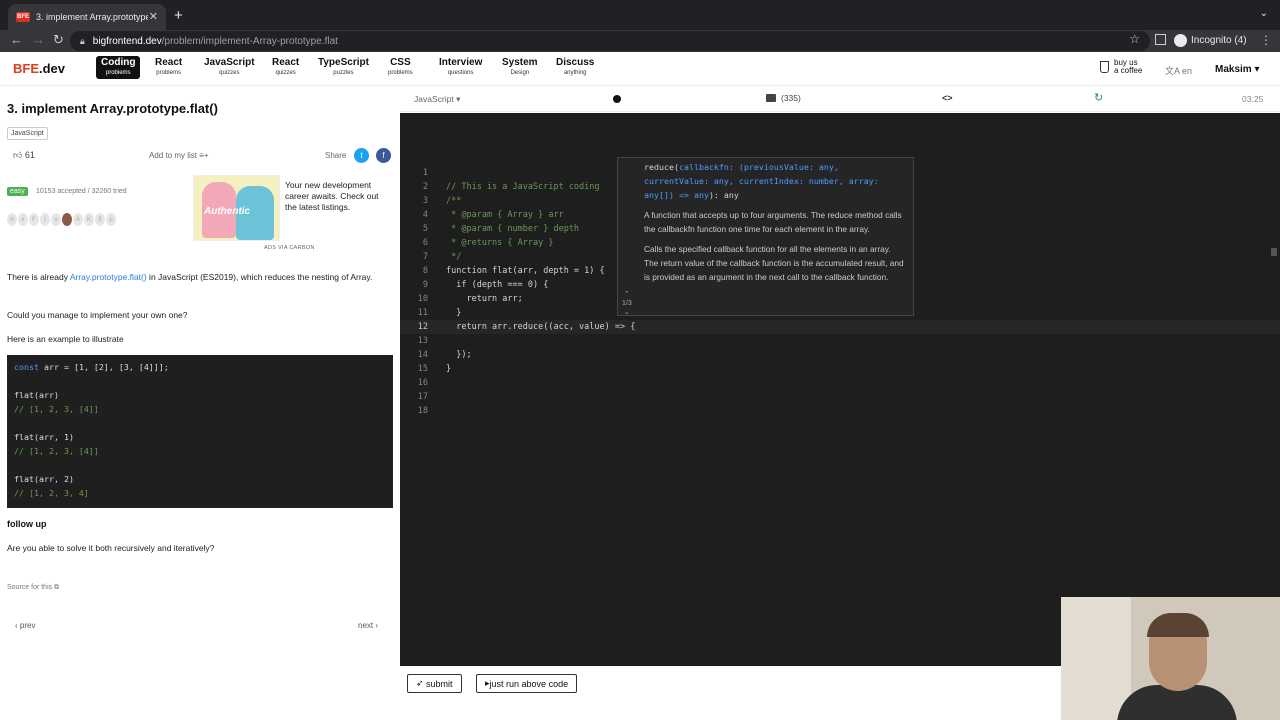 The image size is (1280, 720). What do you see at coordinates (57, 587) in the screenshot?
I see `external-link-icon: ⧉` at bounding box center [57, 587].